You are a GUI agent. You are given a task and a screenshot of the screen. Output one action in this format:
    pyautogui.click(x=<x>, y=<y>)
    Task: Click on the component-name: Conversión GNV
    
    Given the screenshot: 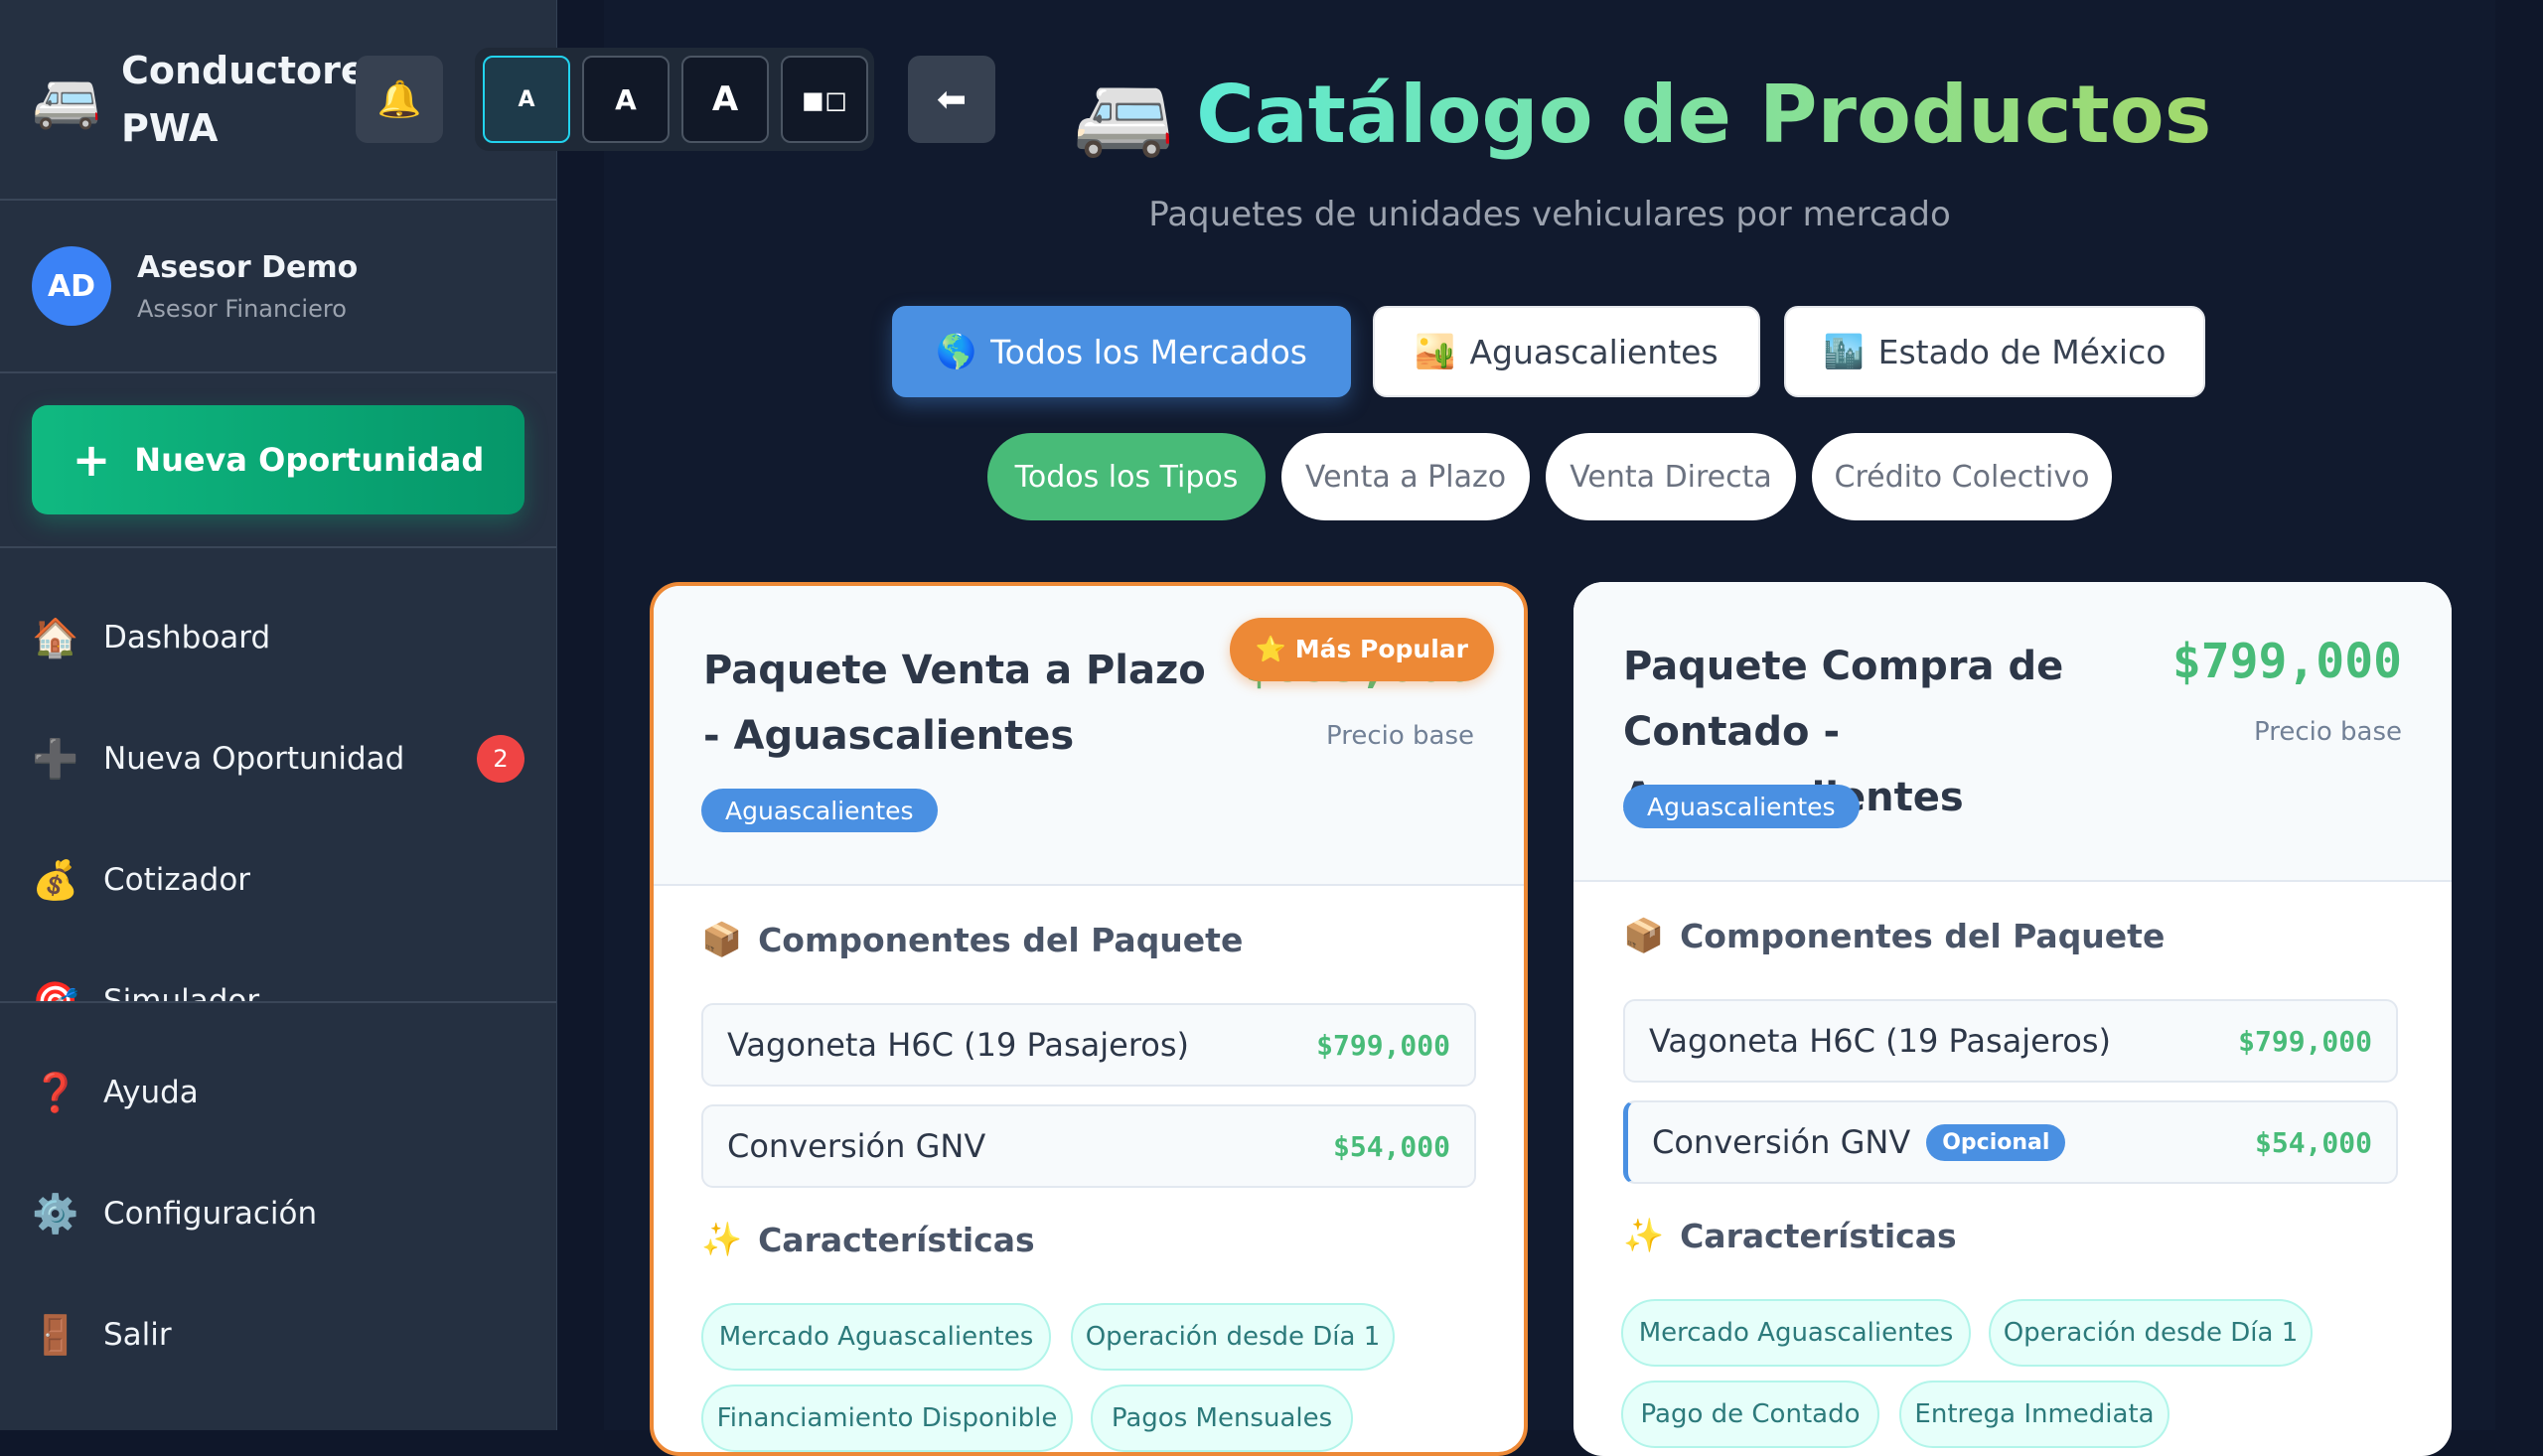 What is the action you would take?
    pyautogui.click(x=856, y=1146)
    